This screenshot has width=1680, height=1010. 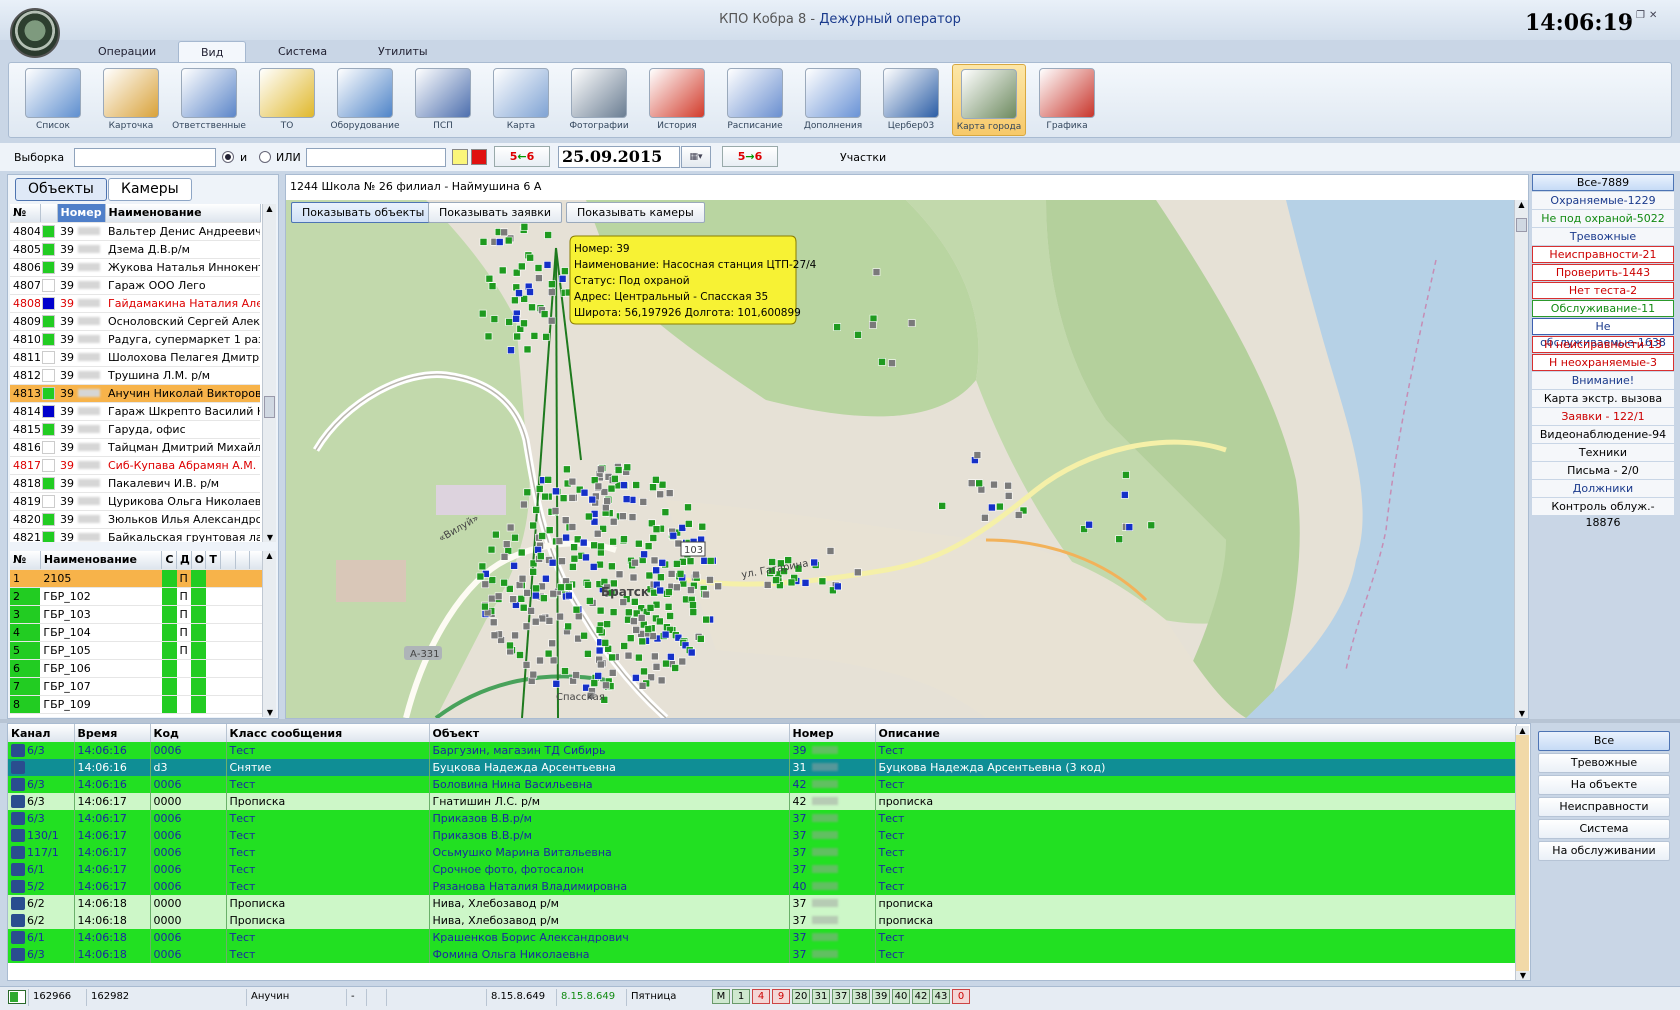 What do you see at coordinates (188, 733) in the screenshot?
I see `col-code: Код` at bounding box center [188, 733].